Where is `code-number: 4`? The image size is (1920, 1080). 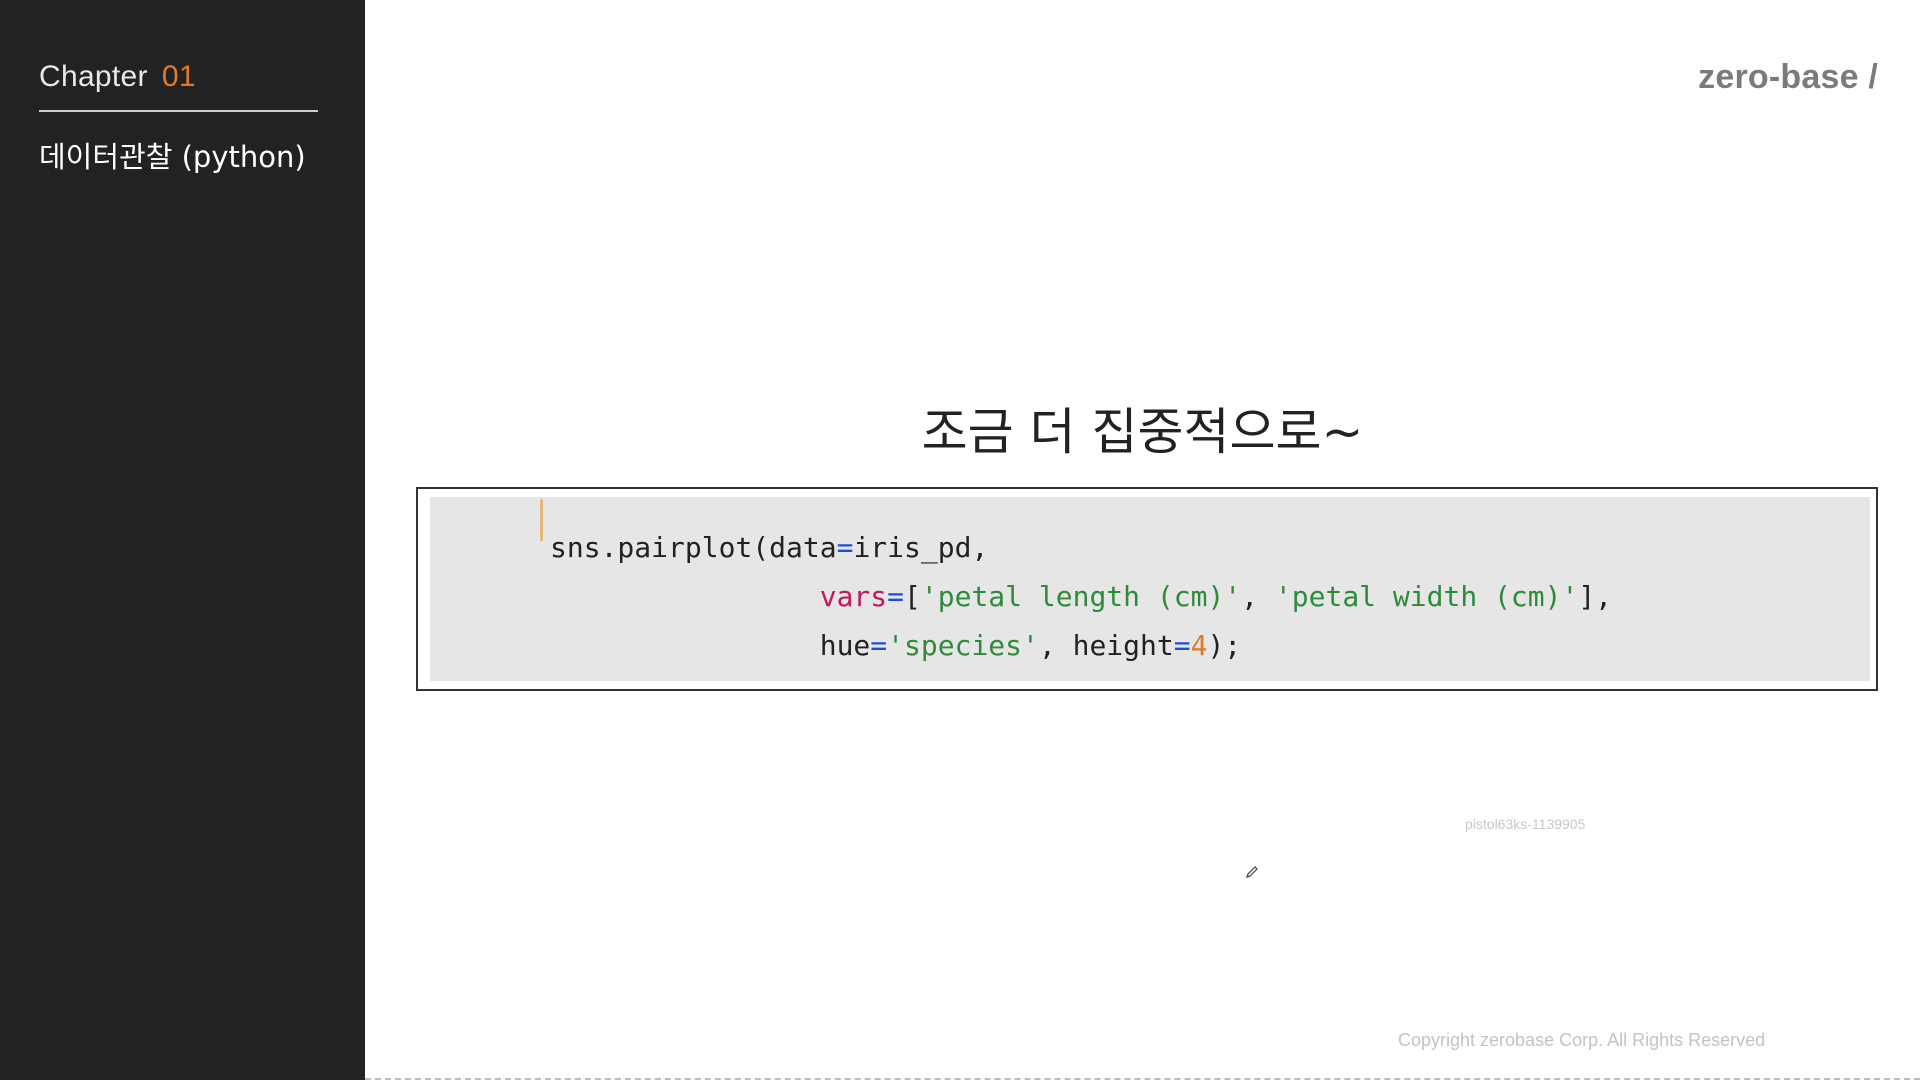
code-number: 4 is located at coordinates (1199, 645).